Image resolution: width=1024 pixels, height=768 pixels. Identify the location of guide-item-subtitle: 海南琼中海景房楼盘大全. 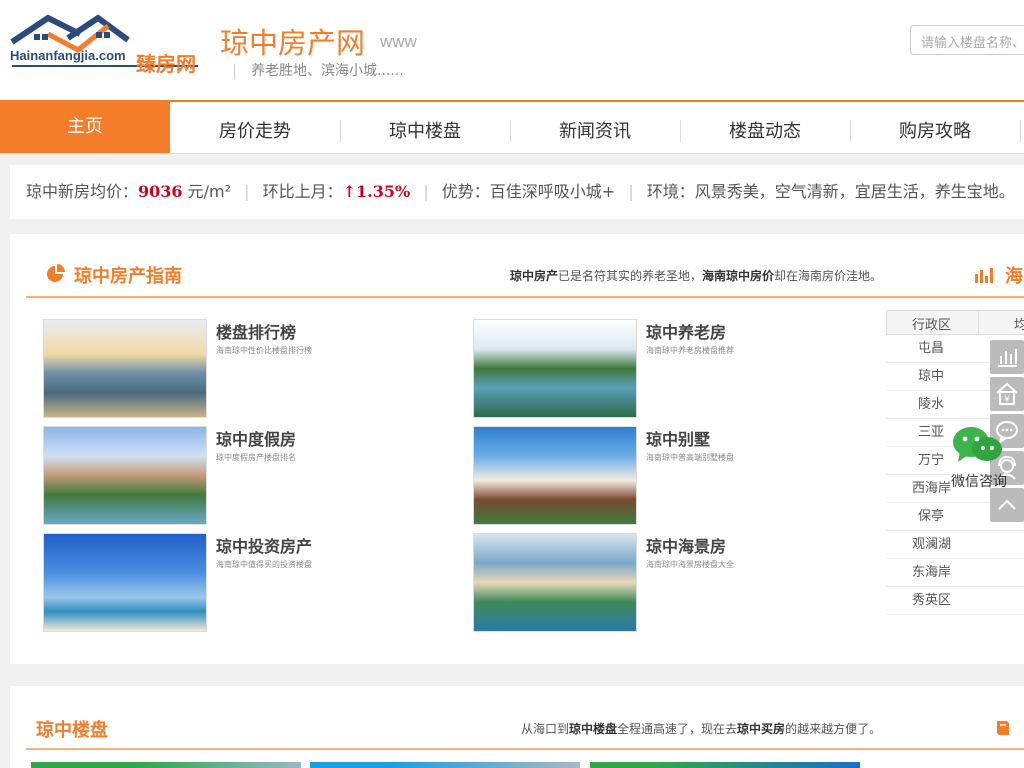
(690, 564).